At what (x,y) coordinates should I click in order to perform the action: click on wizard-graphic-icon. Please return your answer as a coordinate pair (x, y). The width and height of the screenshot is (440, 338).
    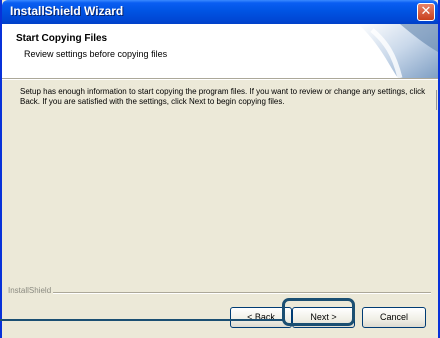
    Looking at the image, I should click on (383, 51).